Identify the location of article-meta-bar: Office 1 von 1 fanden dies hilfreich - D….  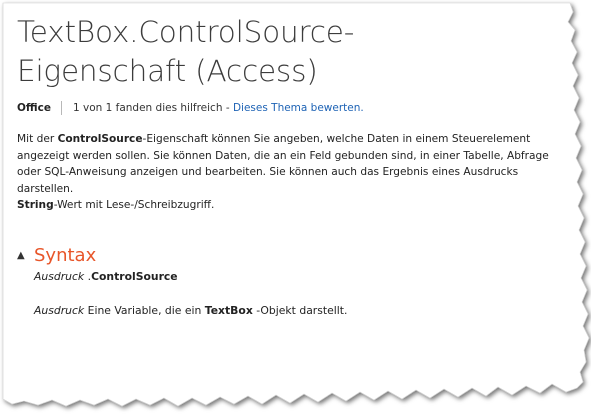
(294, 108).